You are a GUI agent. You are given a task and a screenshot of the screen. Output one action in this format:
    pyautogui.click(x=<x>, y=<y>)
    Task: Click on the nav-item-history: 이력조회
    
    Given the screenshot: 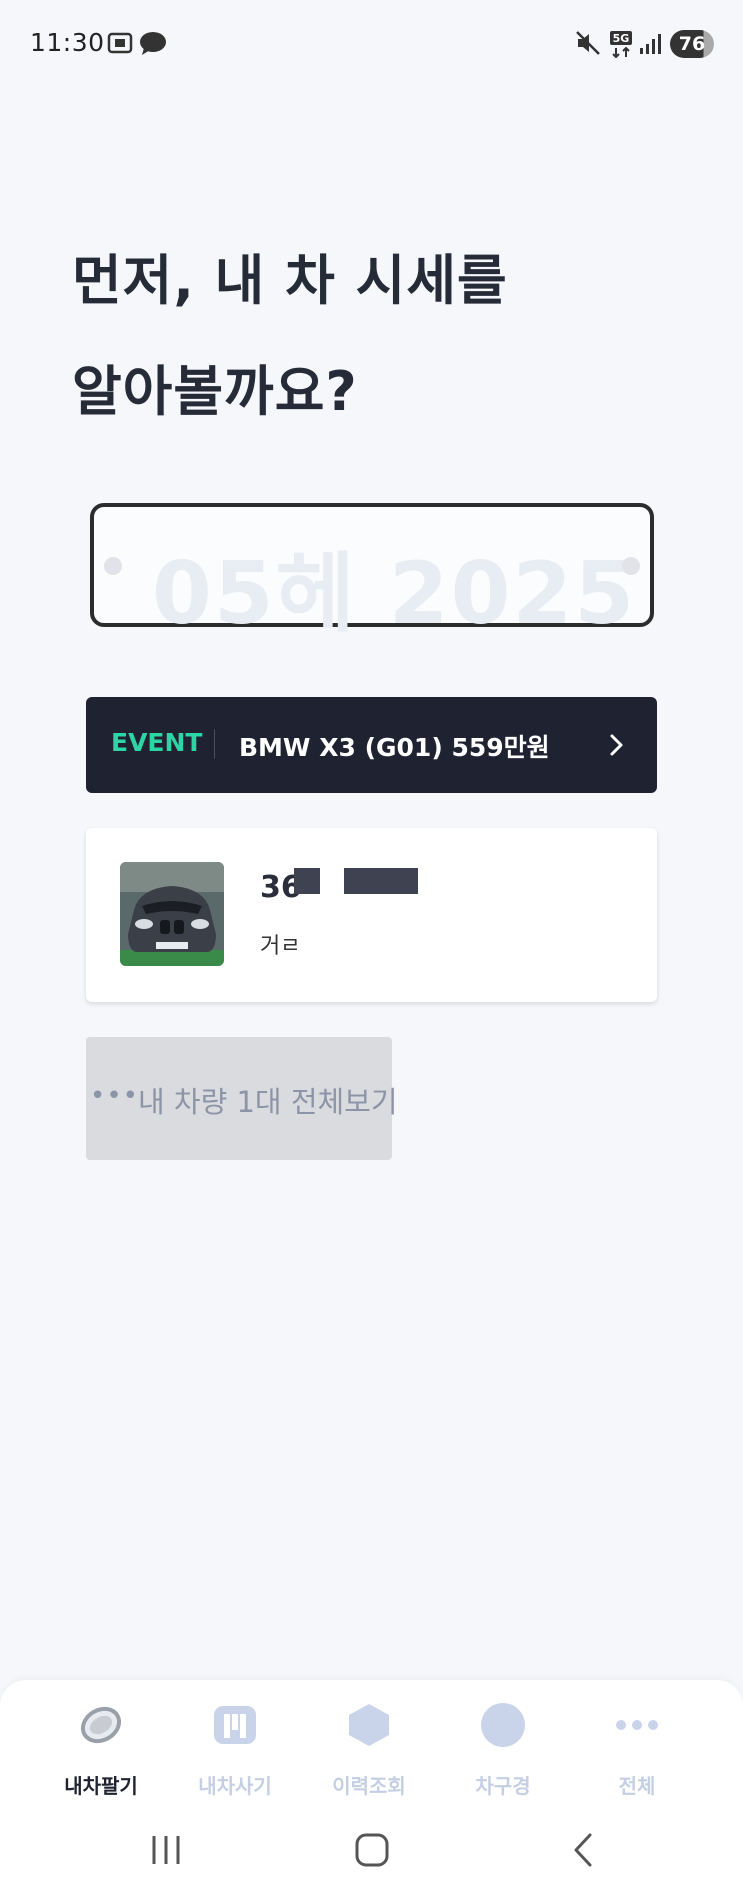 What is the action you would take?
    pyautogui.click(x=369, y=1746)
    